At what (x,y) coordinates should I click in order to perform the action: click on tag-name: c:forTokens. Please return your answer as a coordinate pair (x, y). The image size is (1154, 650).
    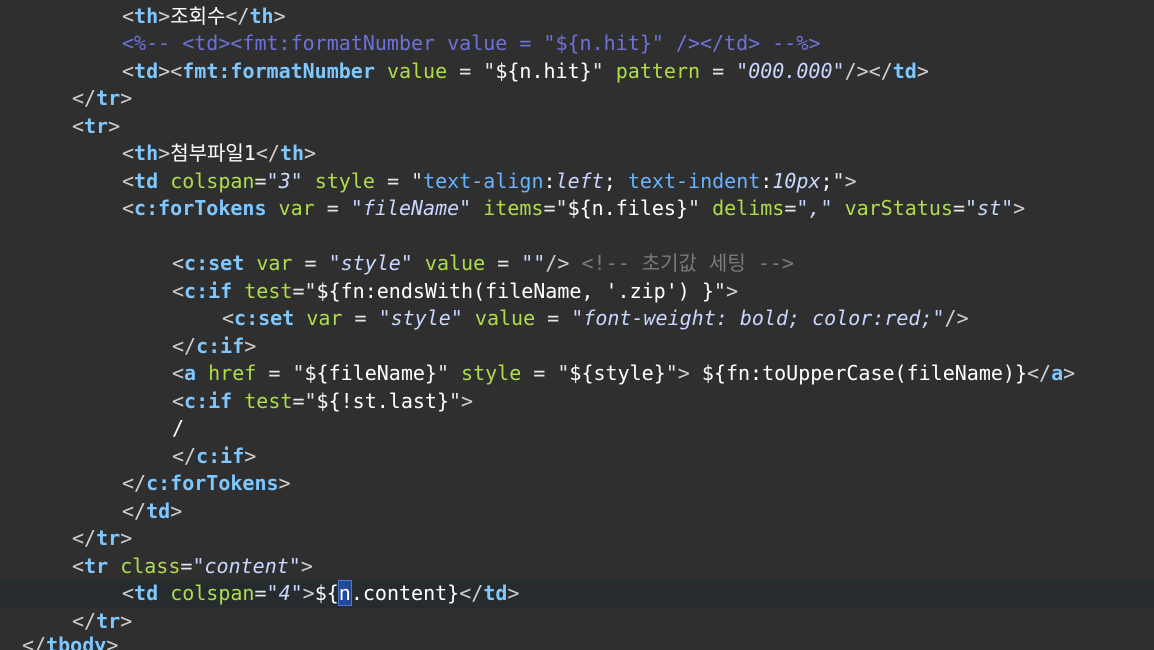
    Looking at the image, I should click on (200, 208).